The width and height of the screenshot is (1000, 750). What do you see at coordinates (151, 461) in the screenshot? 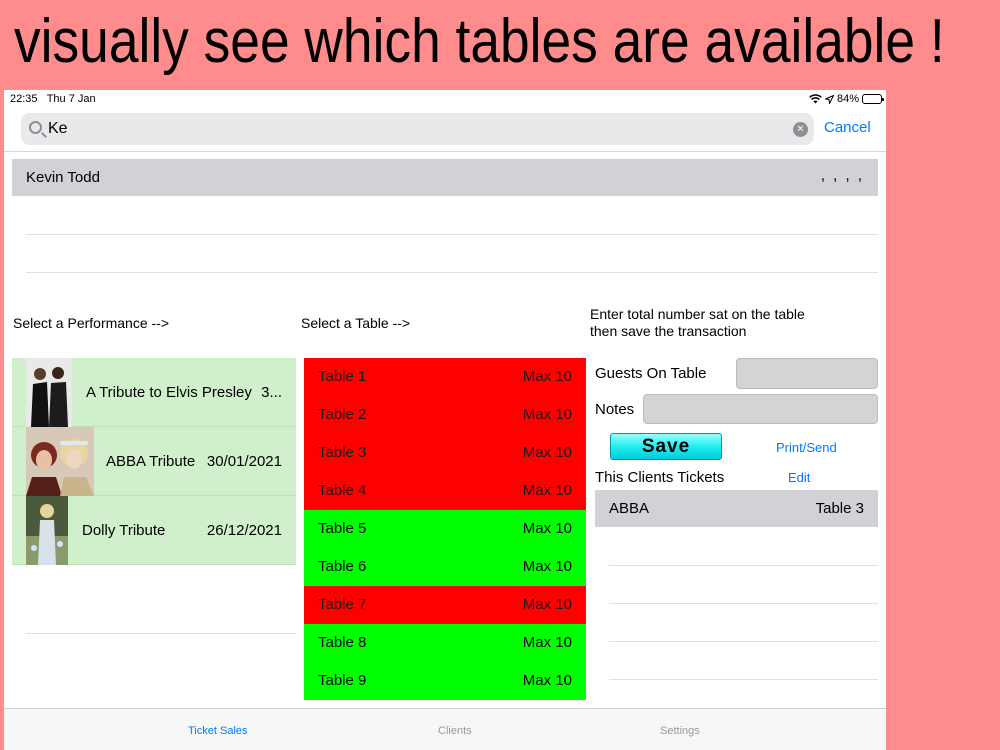
I see `performance-title: ABBA Tribute` at bounding box center [151, 461].